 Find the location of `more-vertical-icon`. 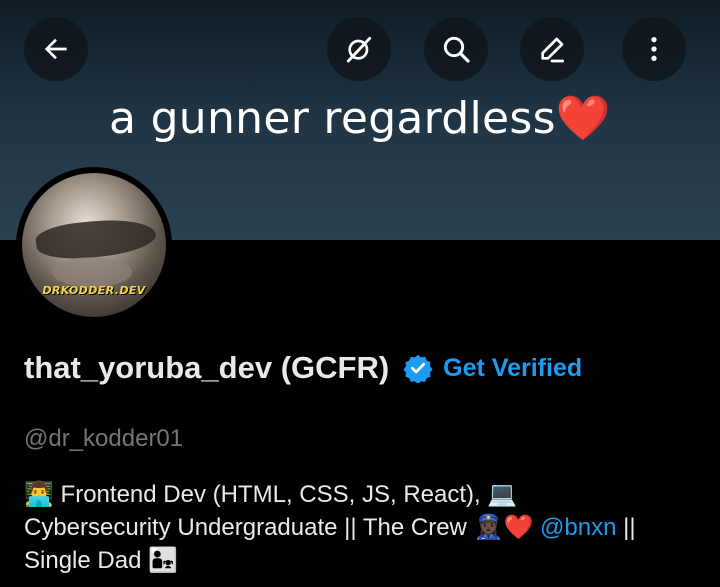

more-vertical-icon is located at coordinates (654, 49).